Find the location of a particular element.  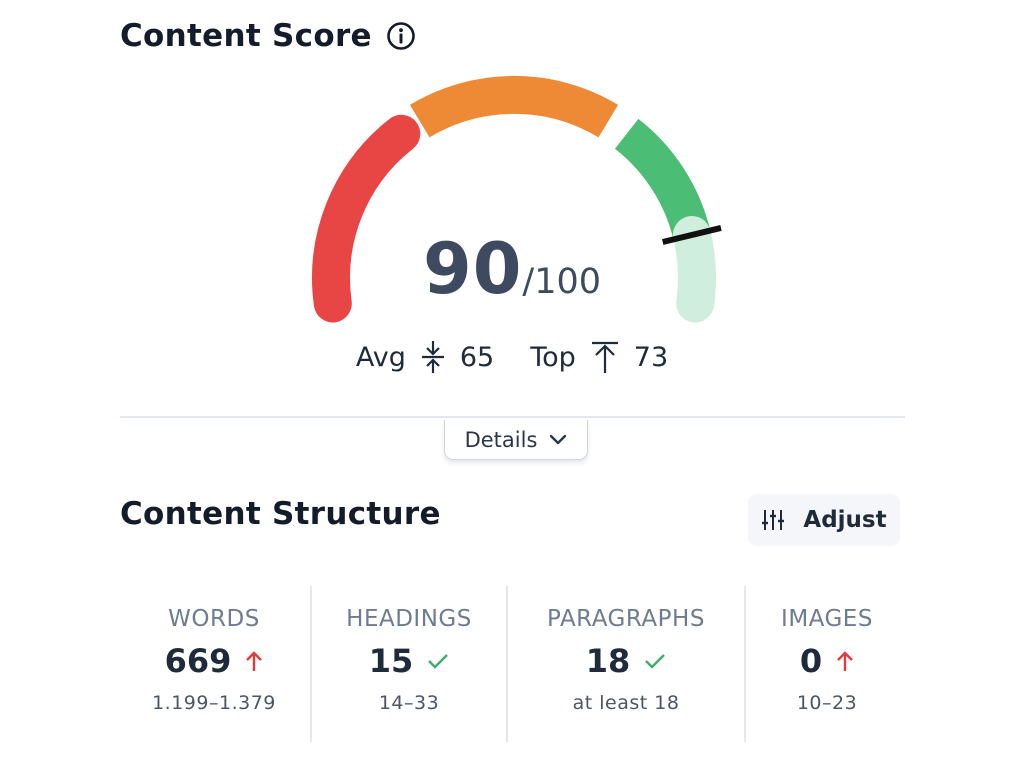

score-value: 90 is located at coordinates (472, 269).